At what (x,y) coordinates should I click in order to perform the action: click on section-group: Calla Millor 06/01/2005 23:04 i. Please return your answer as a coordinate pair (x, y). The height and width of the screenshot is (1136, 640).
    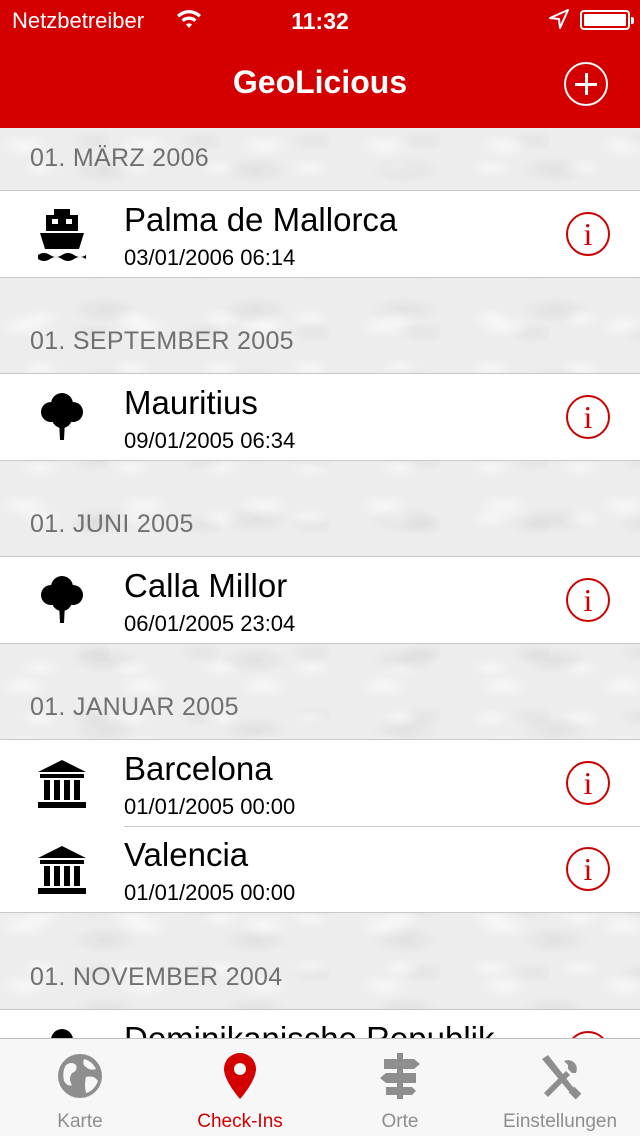
    Looking at the image, I should click on (320, 600).